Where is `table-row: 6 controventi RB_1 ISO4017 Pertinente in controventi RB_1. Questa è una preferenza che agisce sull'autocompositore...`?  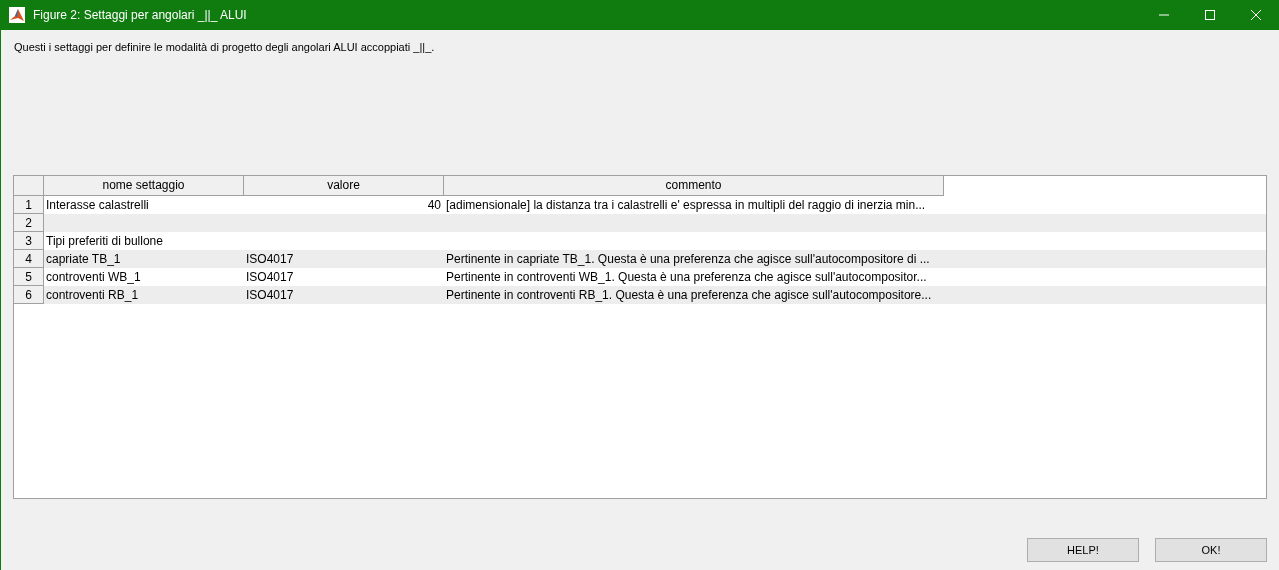 table-row: 6 controventi RB_1 ISO4017 Pertinente in controventi RB_1. Questa è una preferenza che agisce sull'autocompositore... is located at coordinates (640, 295).